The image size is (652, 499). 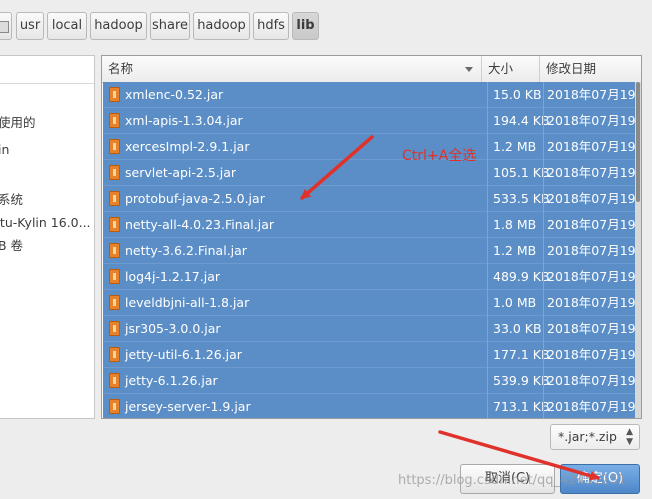 I want to click on file-name: log4j-1.2.17.jar, so click(x=172, y=276).